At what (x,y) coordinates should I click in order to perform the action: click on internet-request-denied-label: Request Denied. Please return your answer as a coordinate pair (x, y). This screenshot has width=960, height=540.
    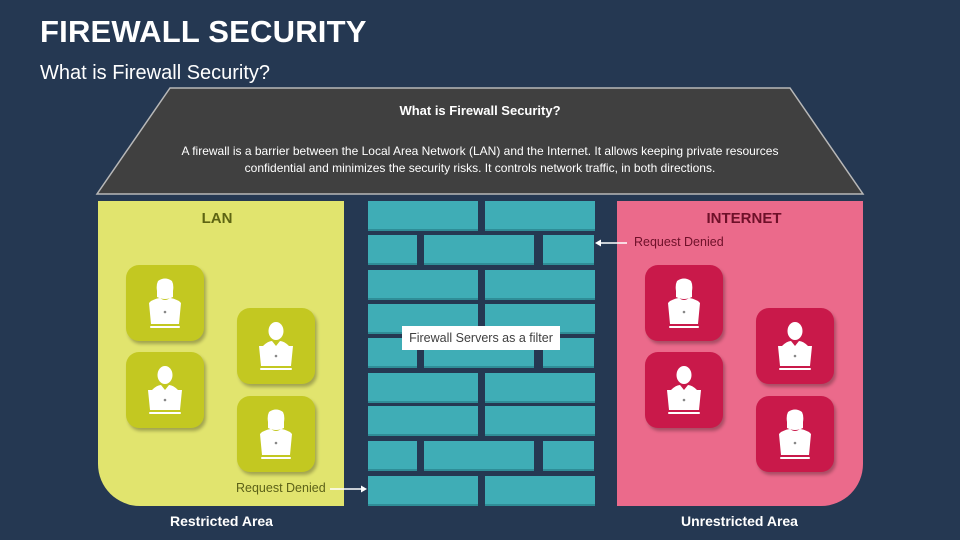
    Looking at the image, I should click on (679, 242).